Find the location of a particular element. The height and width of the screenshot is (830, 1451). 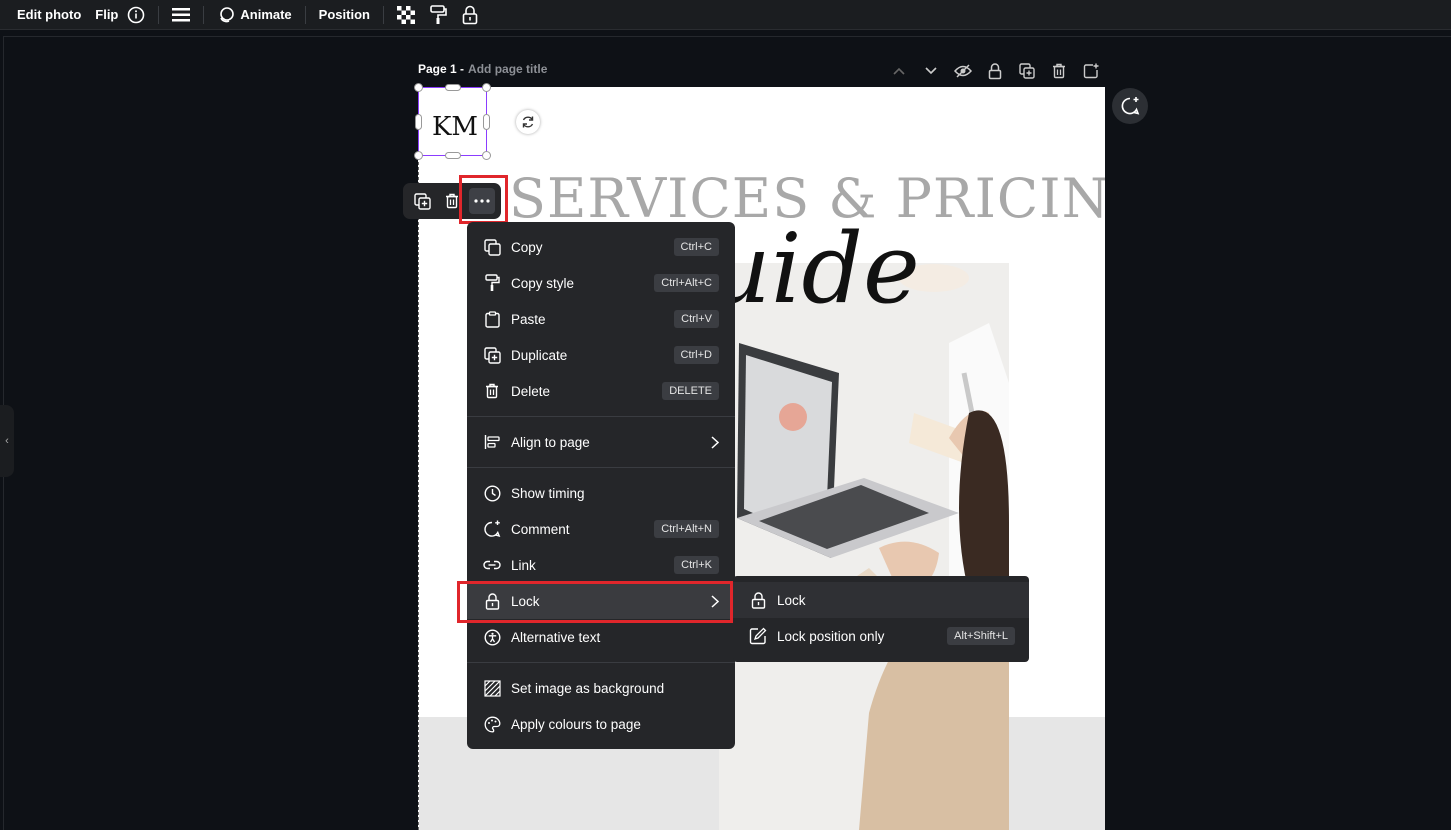

copy-icon is located at coordinates (492, 247).